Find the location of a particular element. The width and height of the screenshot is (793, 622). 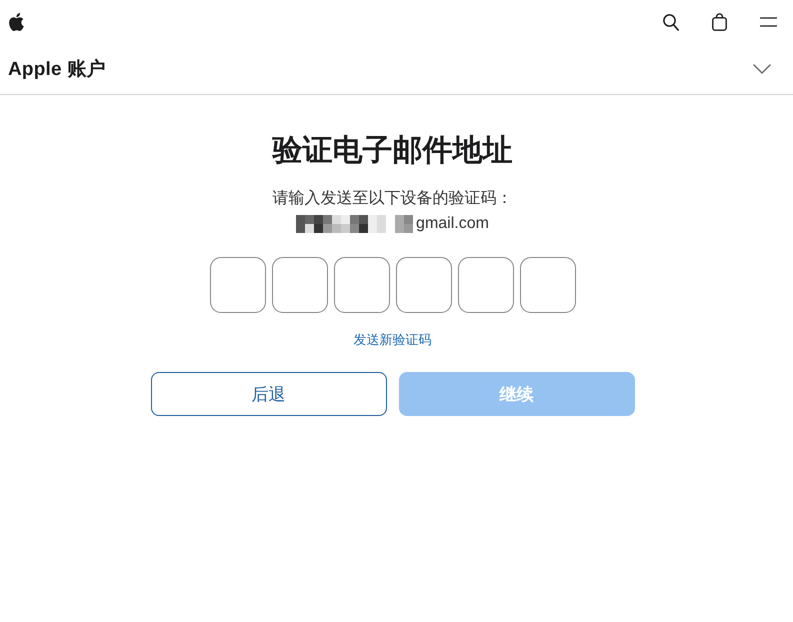

menu-icon is located at coordinates (768, 22).